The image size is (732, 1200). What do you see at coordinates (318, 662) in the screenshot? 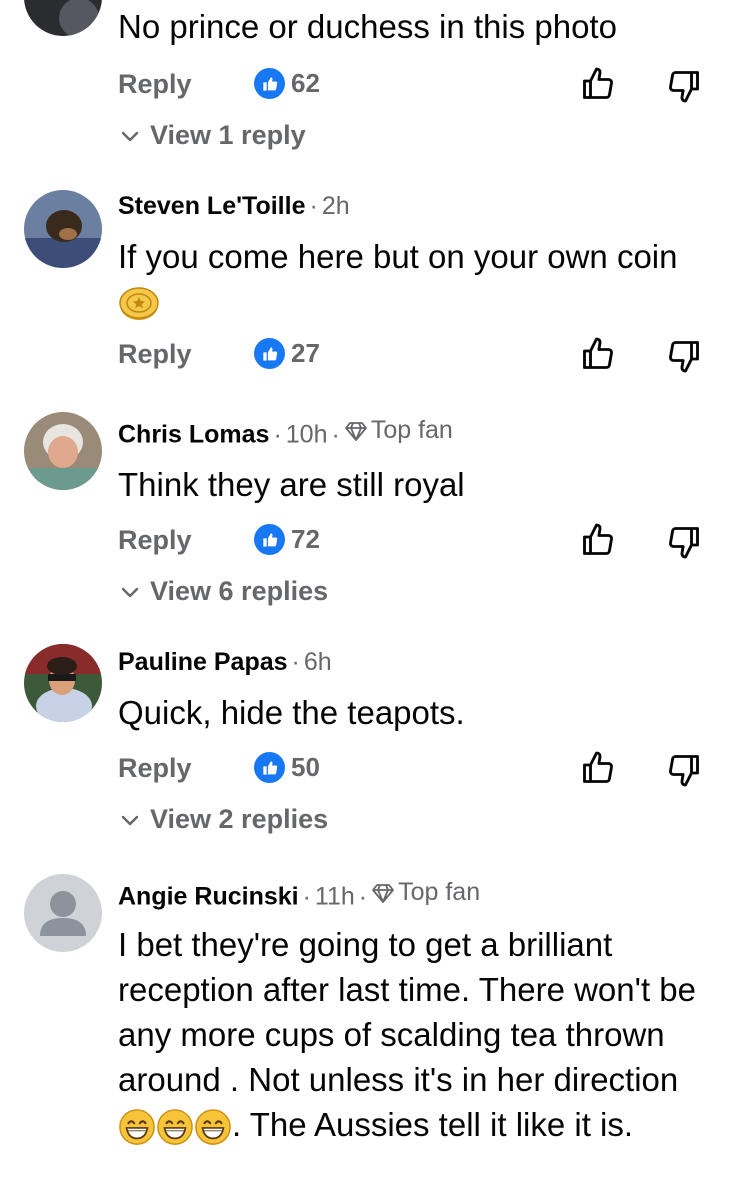
I see `comment-time: 6h` at bounding box center [318, 662].